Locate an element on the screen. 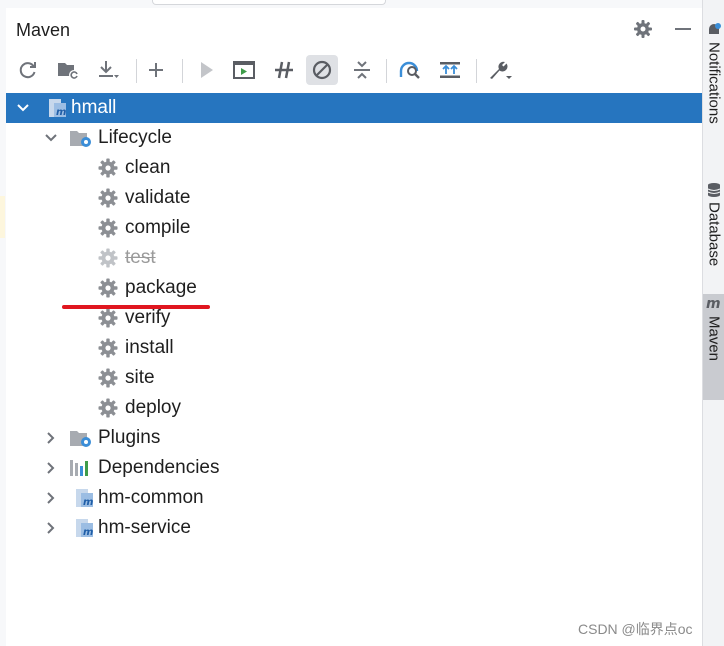  show-dependencies-button is located at coordinates (410, 70).